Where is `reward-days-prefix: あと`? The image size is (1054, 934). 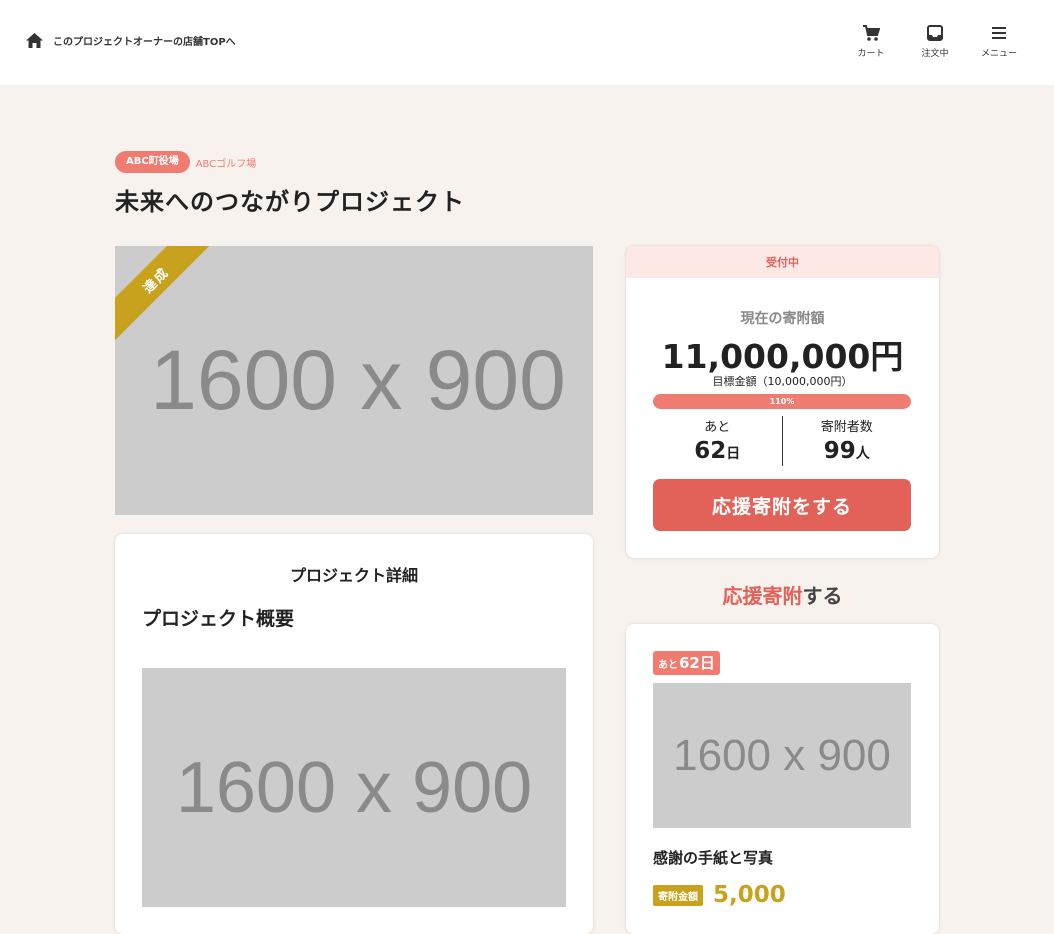 reward-days-prefix: あと is located at coordinates (668, 665).